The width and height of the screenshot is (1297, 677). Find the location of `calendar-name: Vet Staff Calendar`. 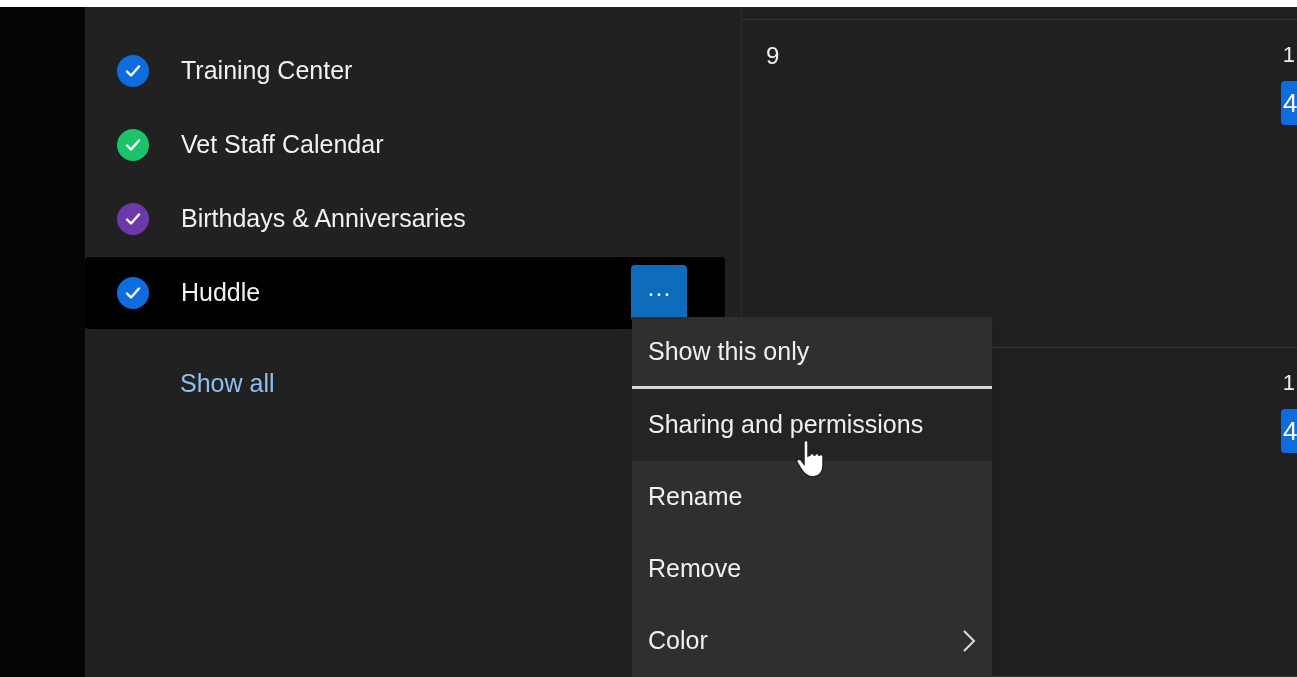

calendar-name: Vet Staff Calendar is located at coordinates (283, 145).